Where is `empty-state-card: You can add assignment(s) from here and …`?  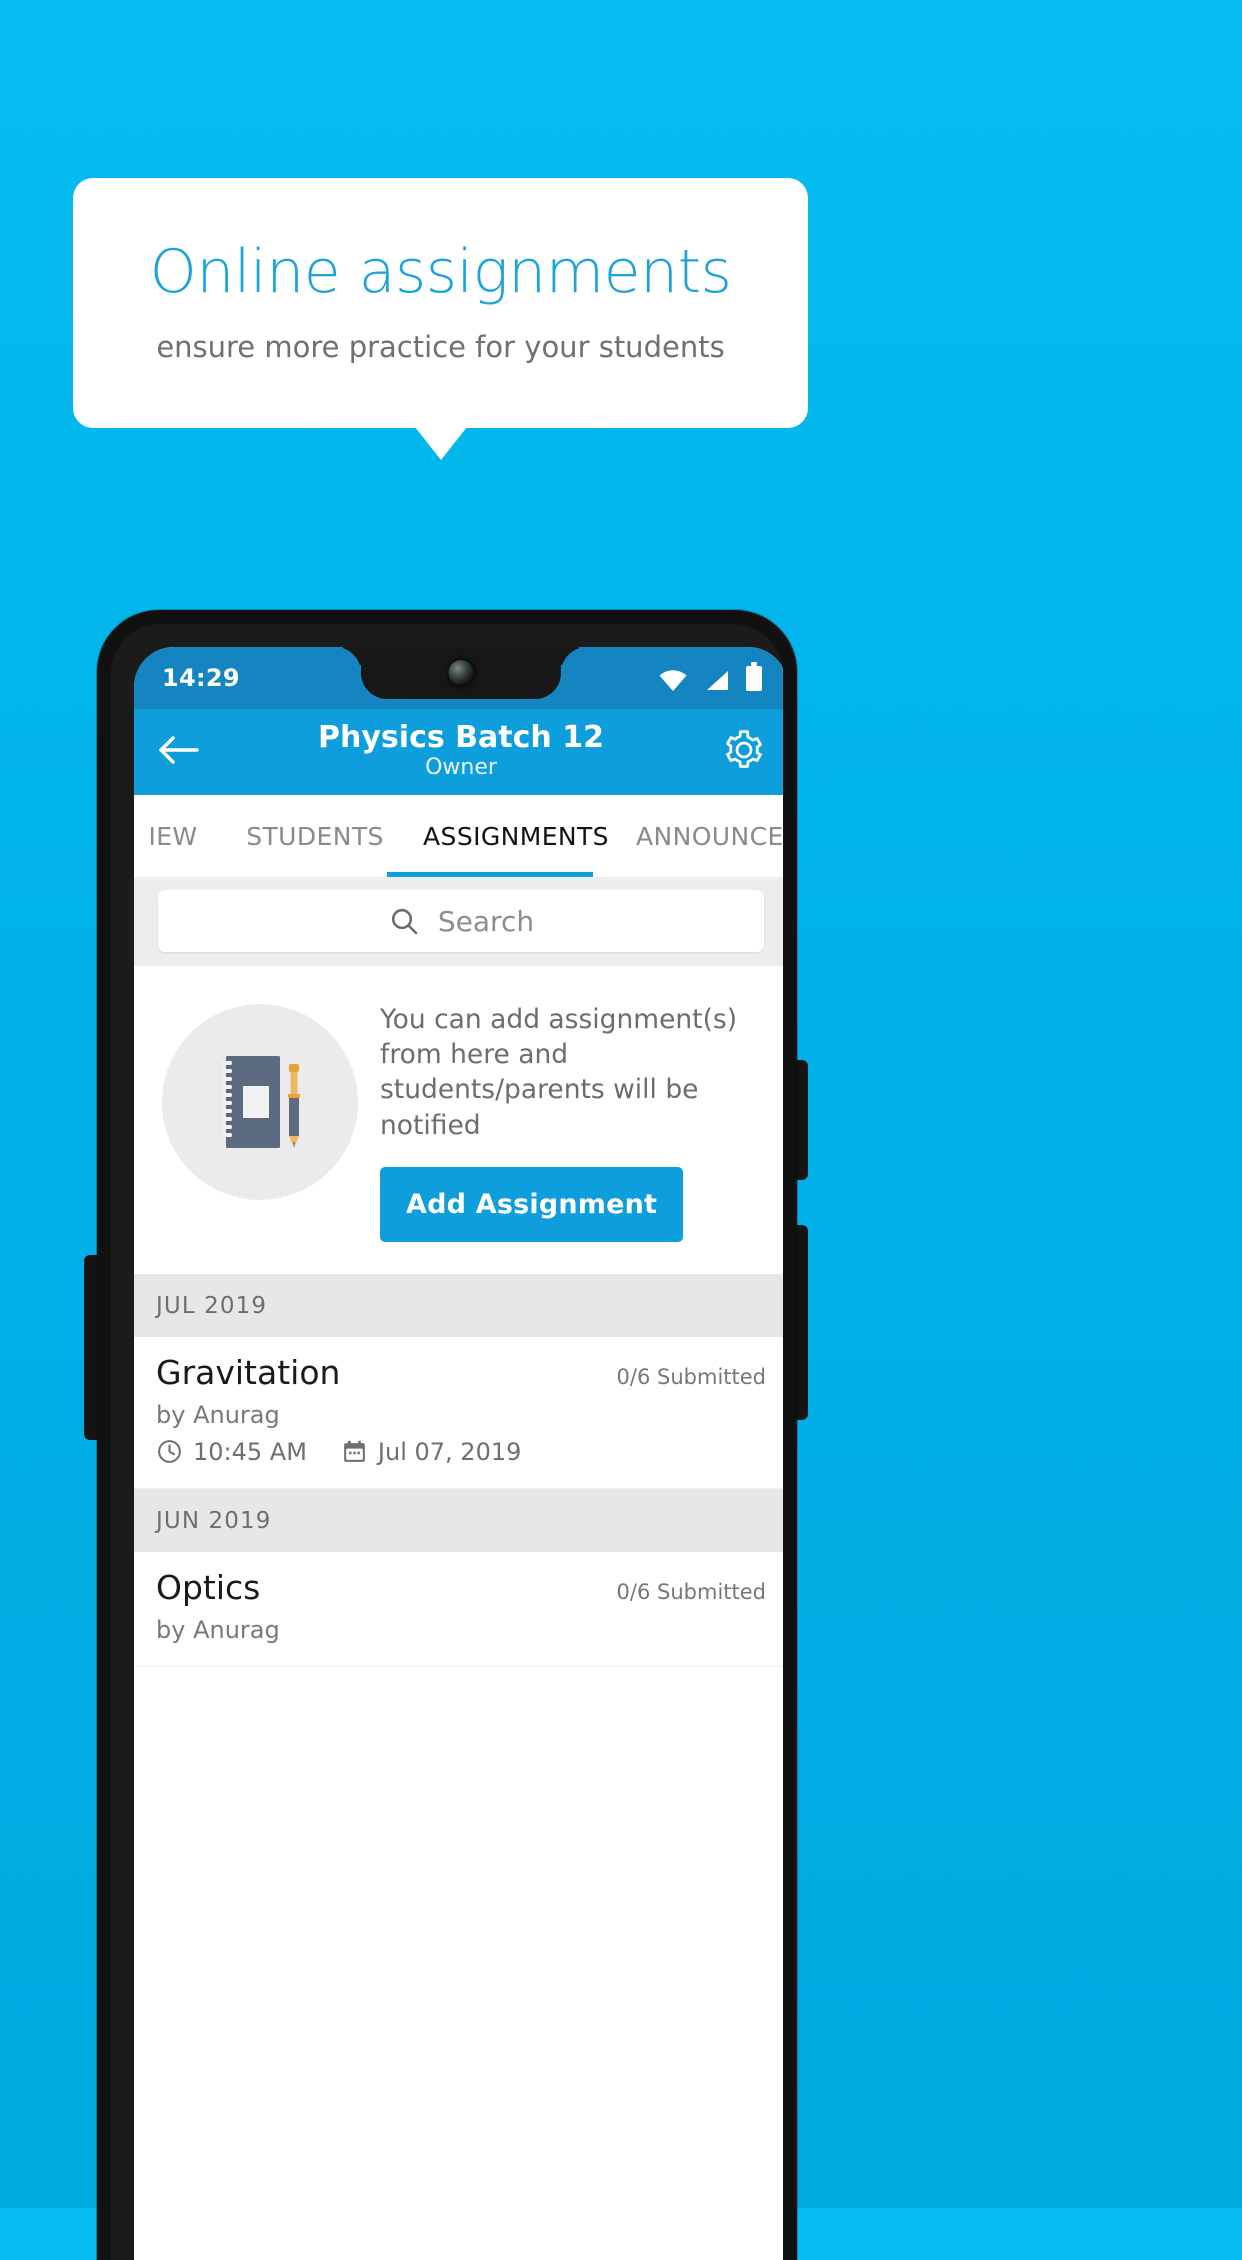
empty-state-card: You can add assignment(s) from here and … is located at coordinates (458, 1120).